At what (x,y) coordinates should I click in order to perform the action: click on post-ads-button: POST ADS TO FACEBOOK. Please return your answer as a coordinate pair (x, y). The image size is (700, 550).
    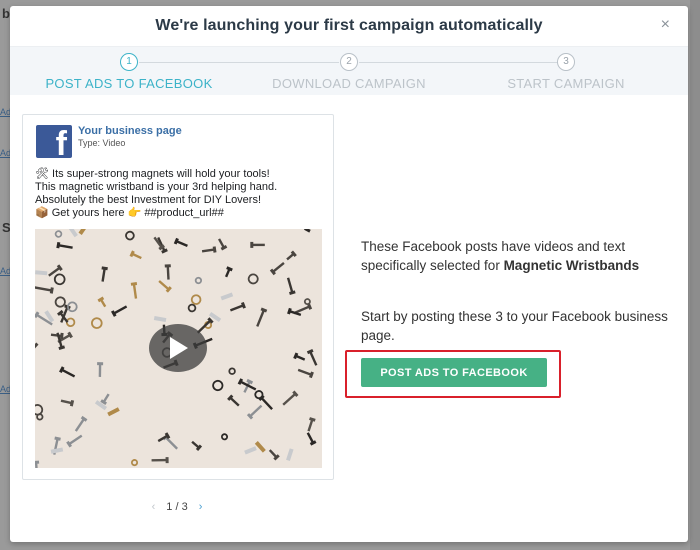
    Looking at the image, I should click on (454, 372).